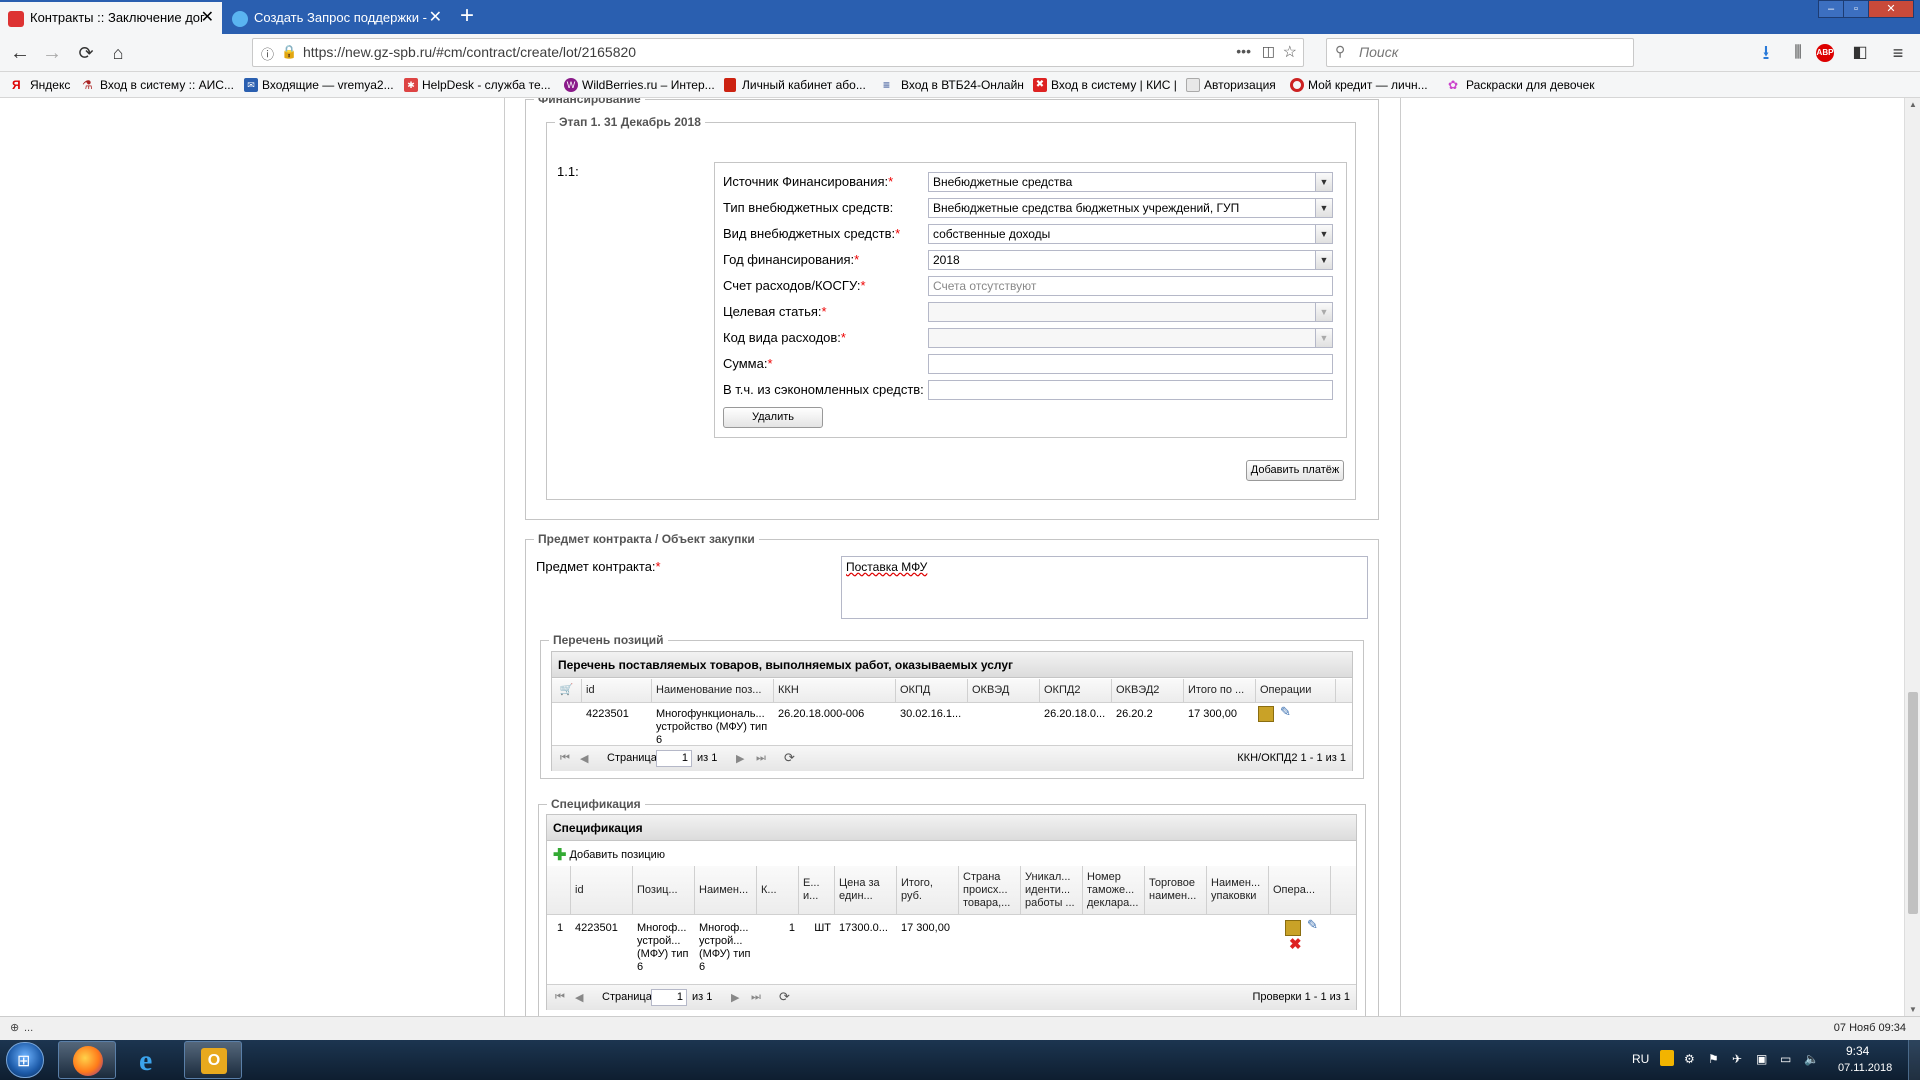 The width and height of the screenshot is (1920, 1080). I want to click on forward-button: →, so click(52, 53).